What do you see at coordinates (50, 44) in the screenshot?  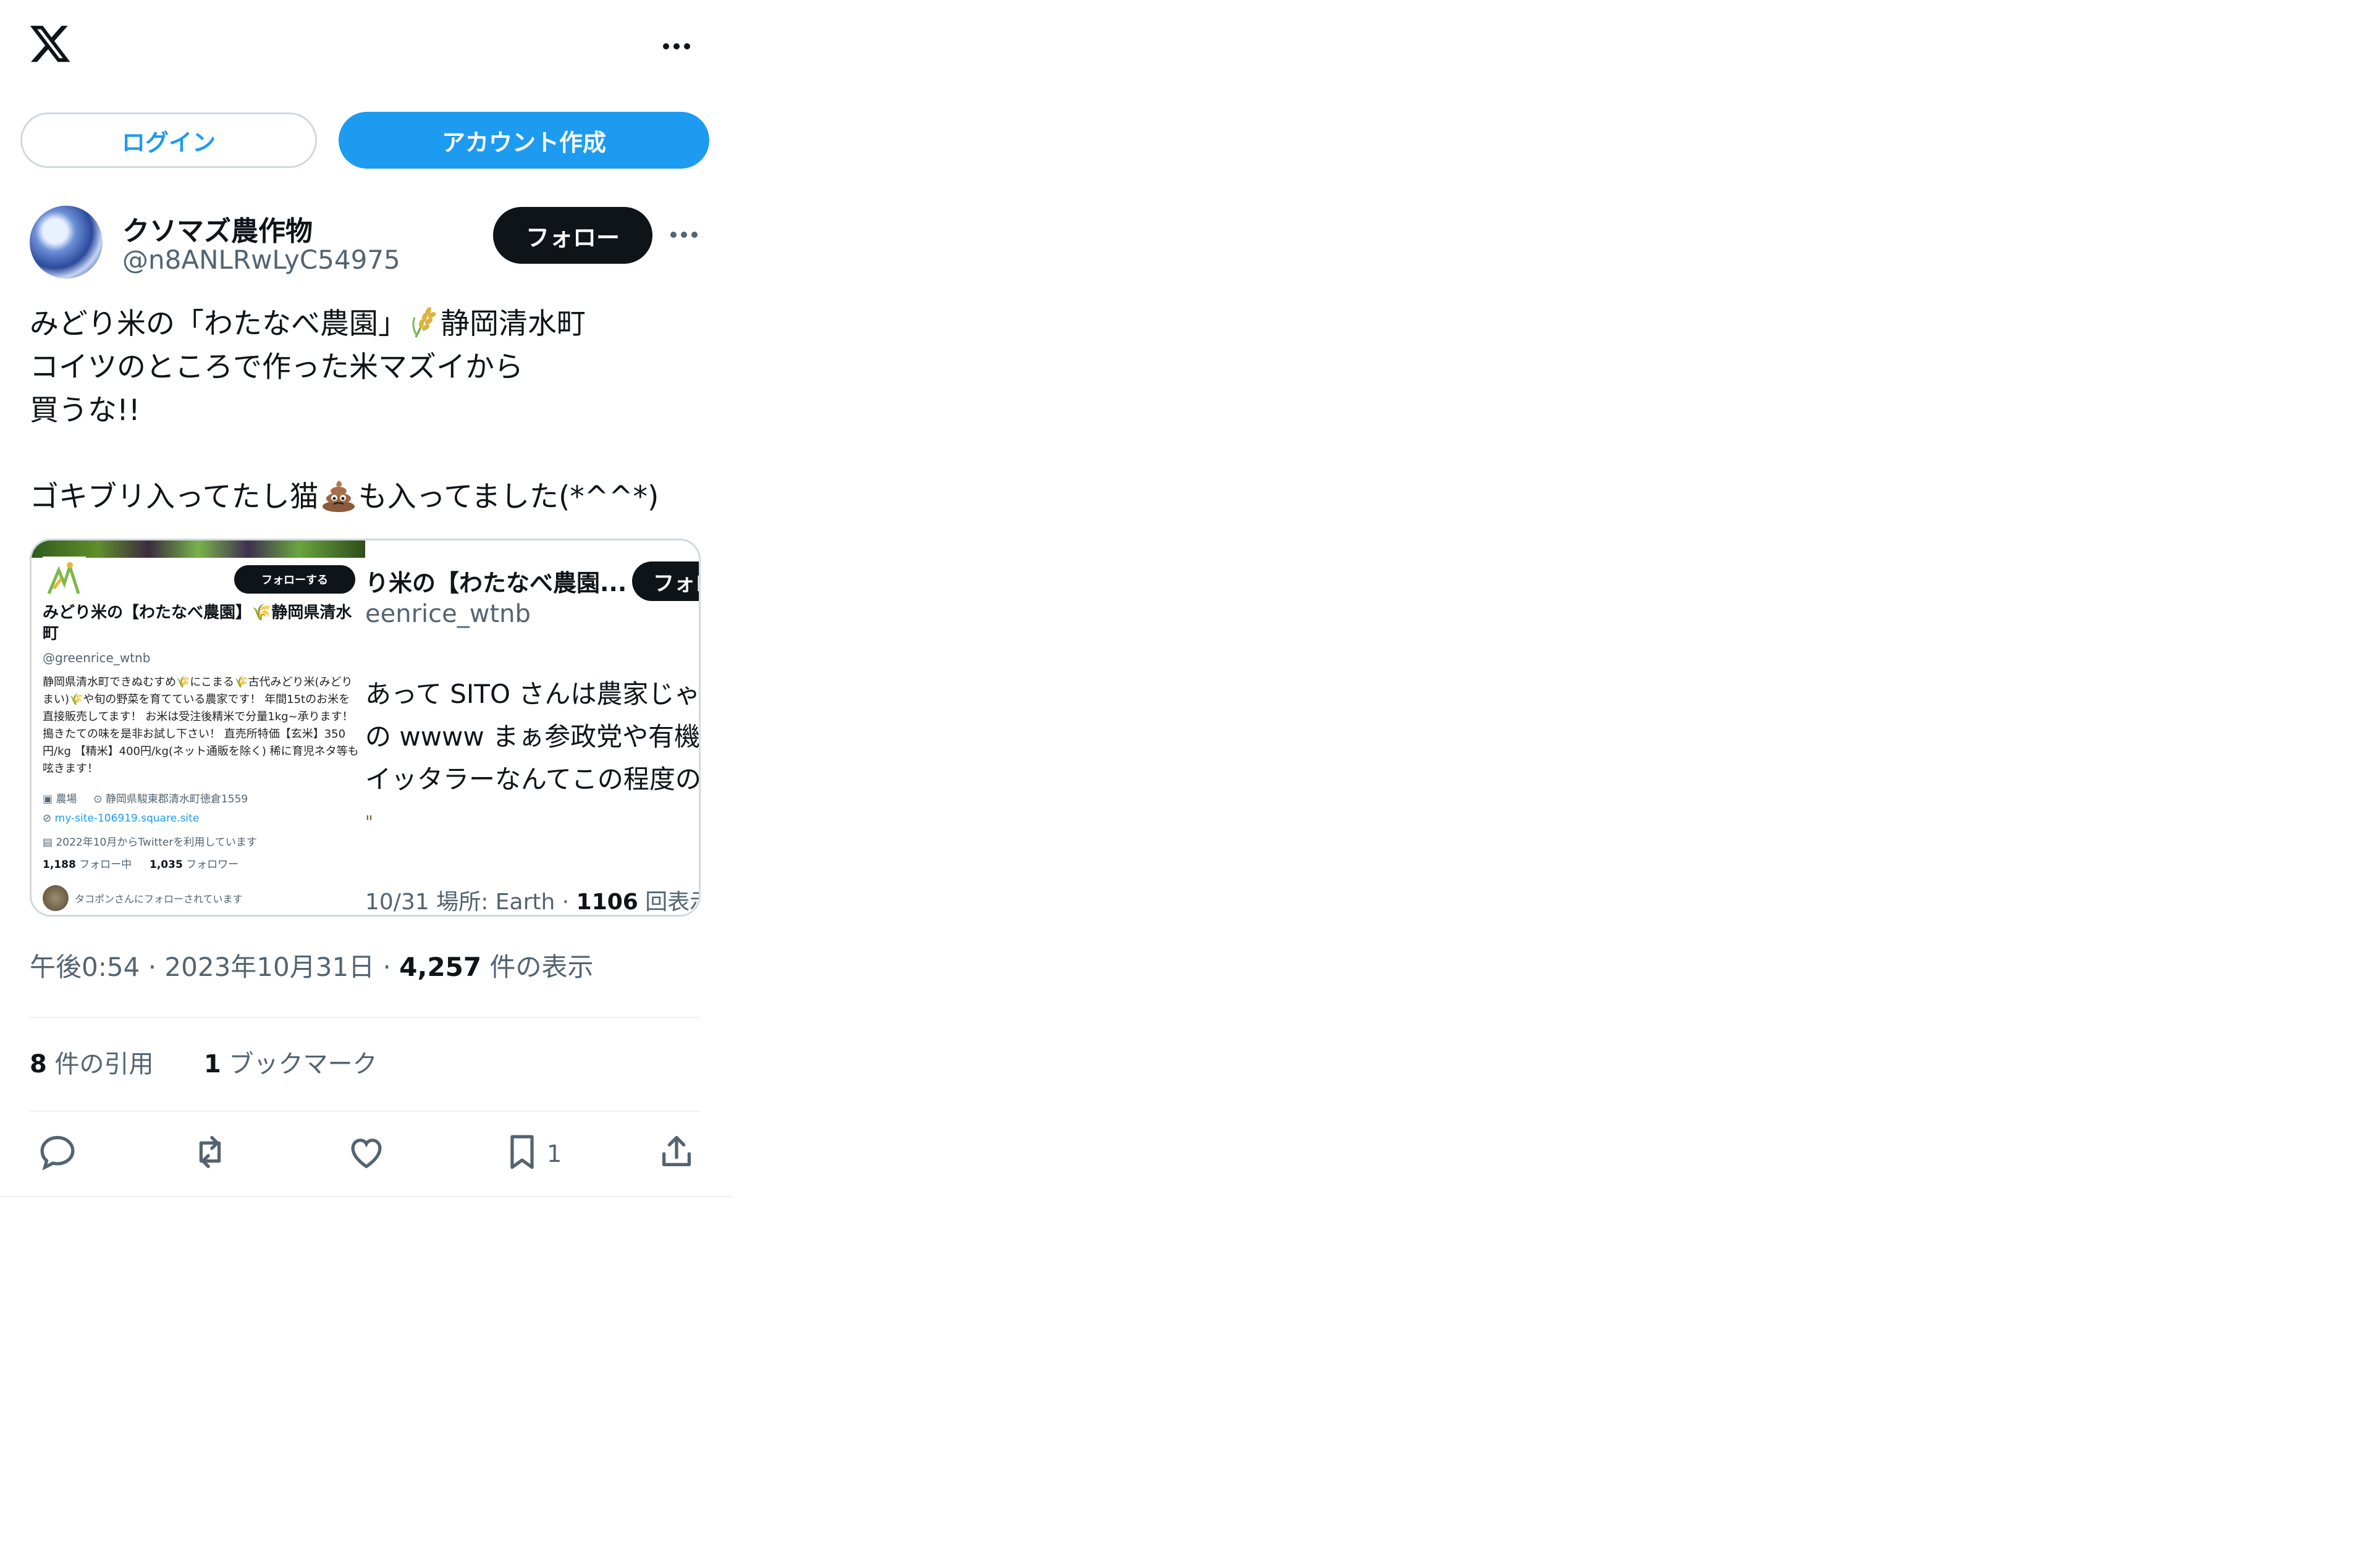 I see `x-logo-icon` at bounding box center [50, 44].